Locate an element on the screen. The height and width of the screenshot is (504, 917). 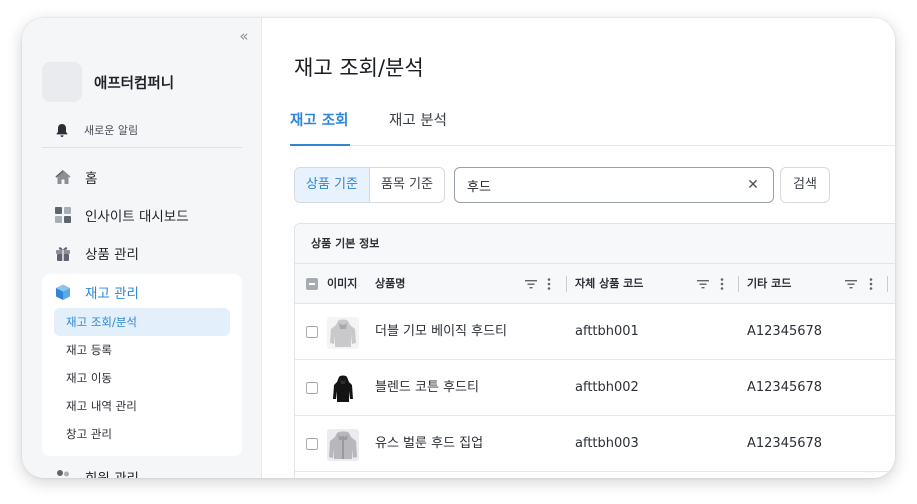
sidebar-divider is located at coordinates (142, 147).